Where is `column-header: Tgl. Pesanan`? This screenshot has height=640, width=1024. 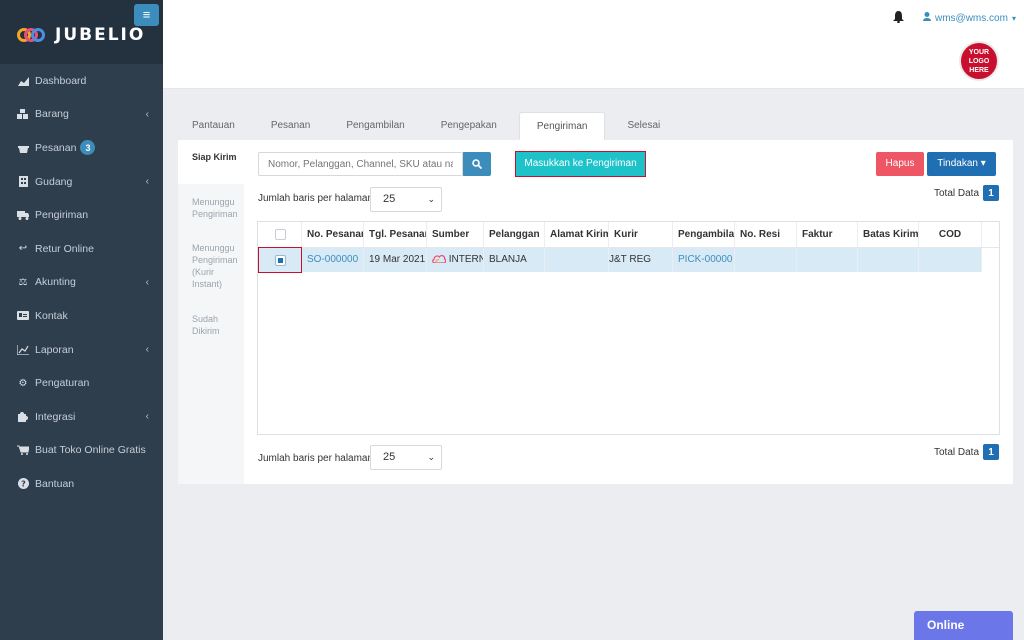 column-header: Tgl. Pesanan is located at coordinates (395, 234).